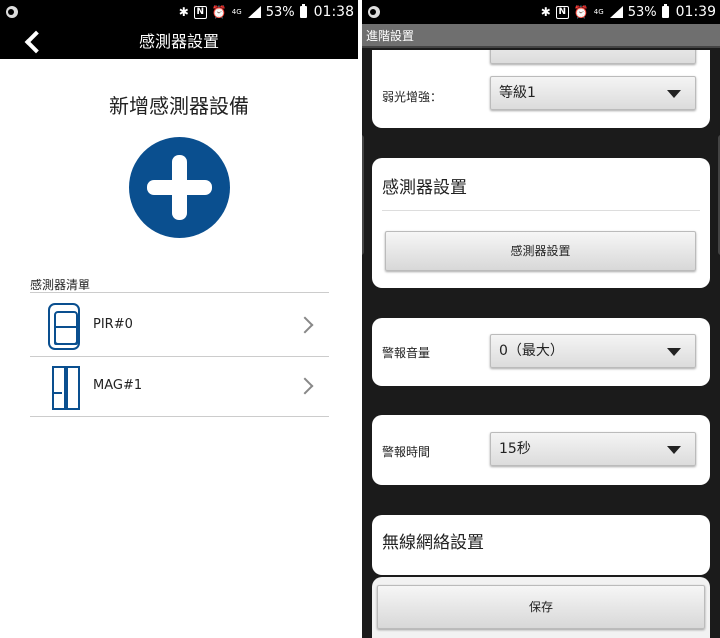 Image resolution: width=720 pixels, height=638 pixels. Describe the element at coordinates (64, 326) in the screenshot. I see `pir-sensor-icon` at that location.